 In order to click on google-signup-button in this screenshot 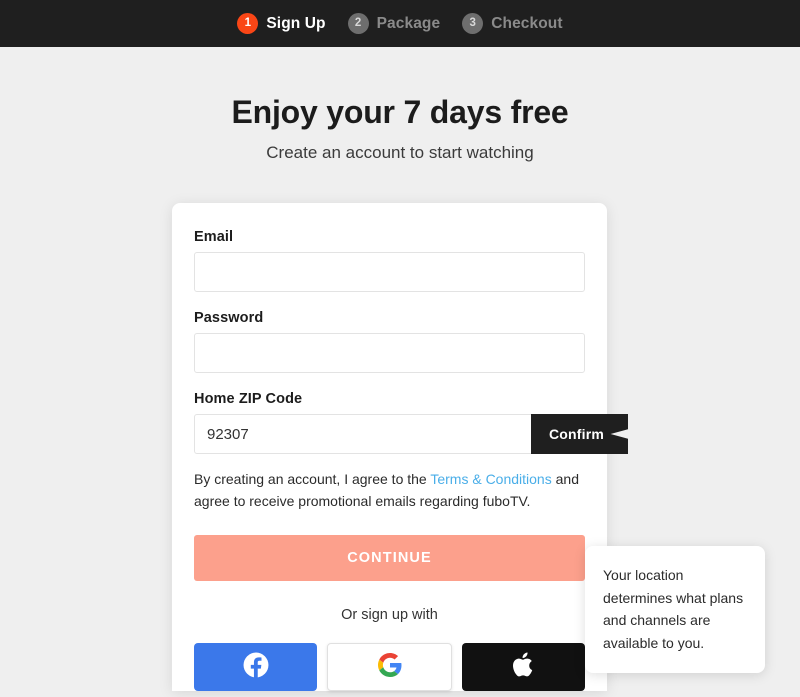, I will do `click(389, 666)`.